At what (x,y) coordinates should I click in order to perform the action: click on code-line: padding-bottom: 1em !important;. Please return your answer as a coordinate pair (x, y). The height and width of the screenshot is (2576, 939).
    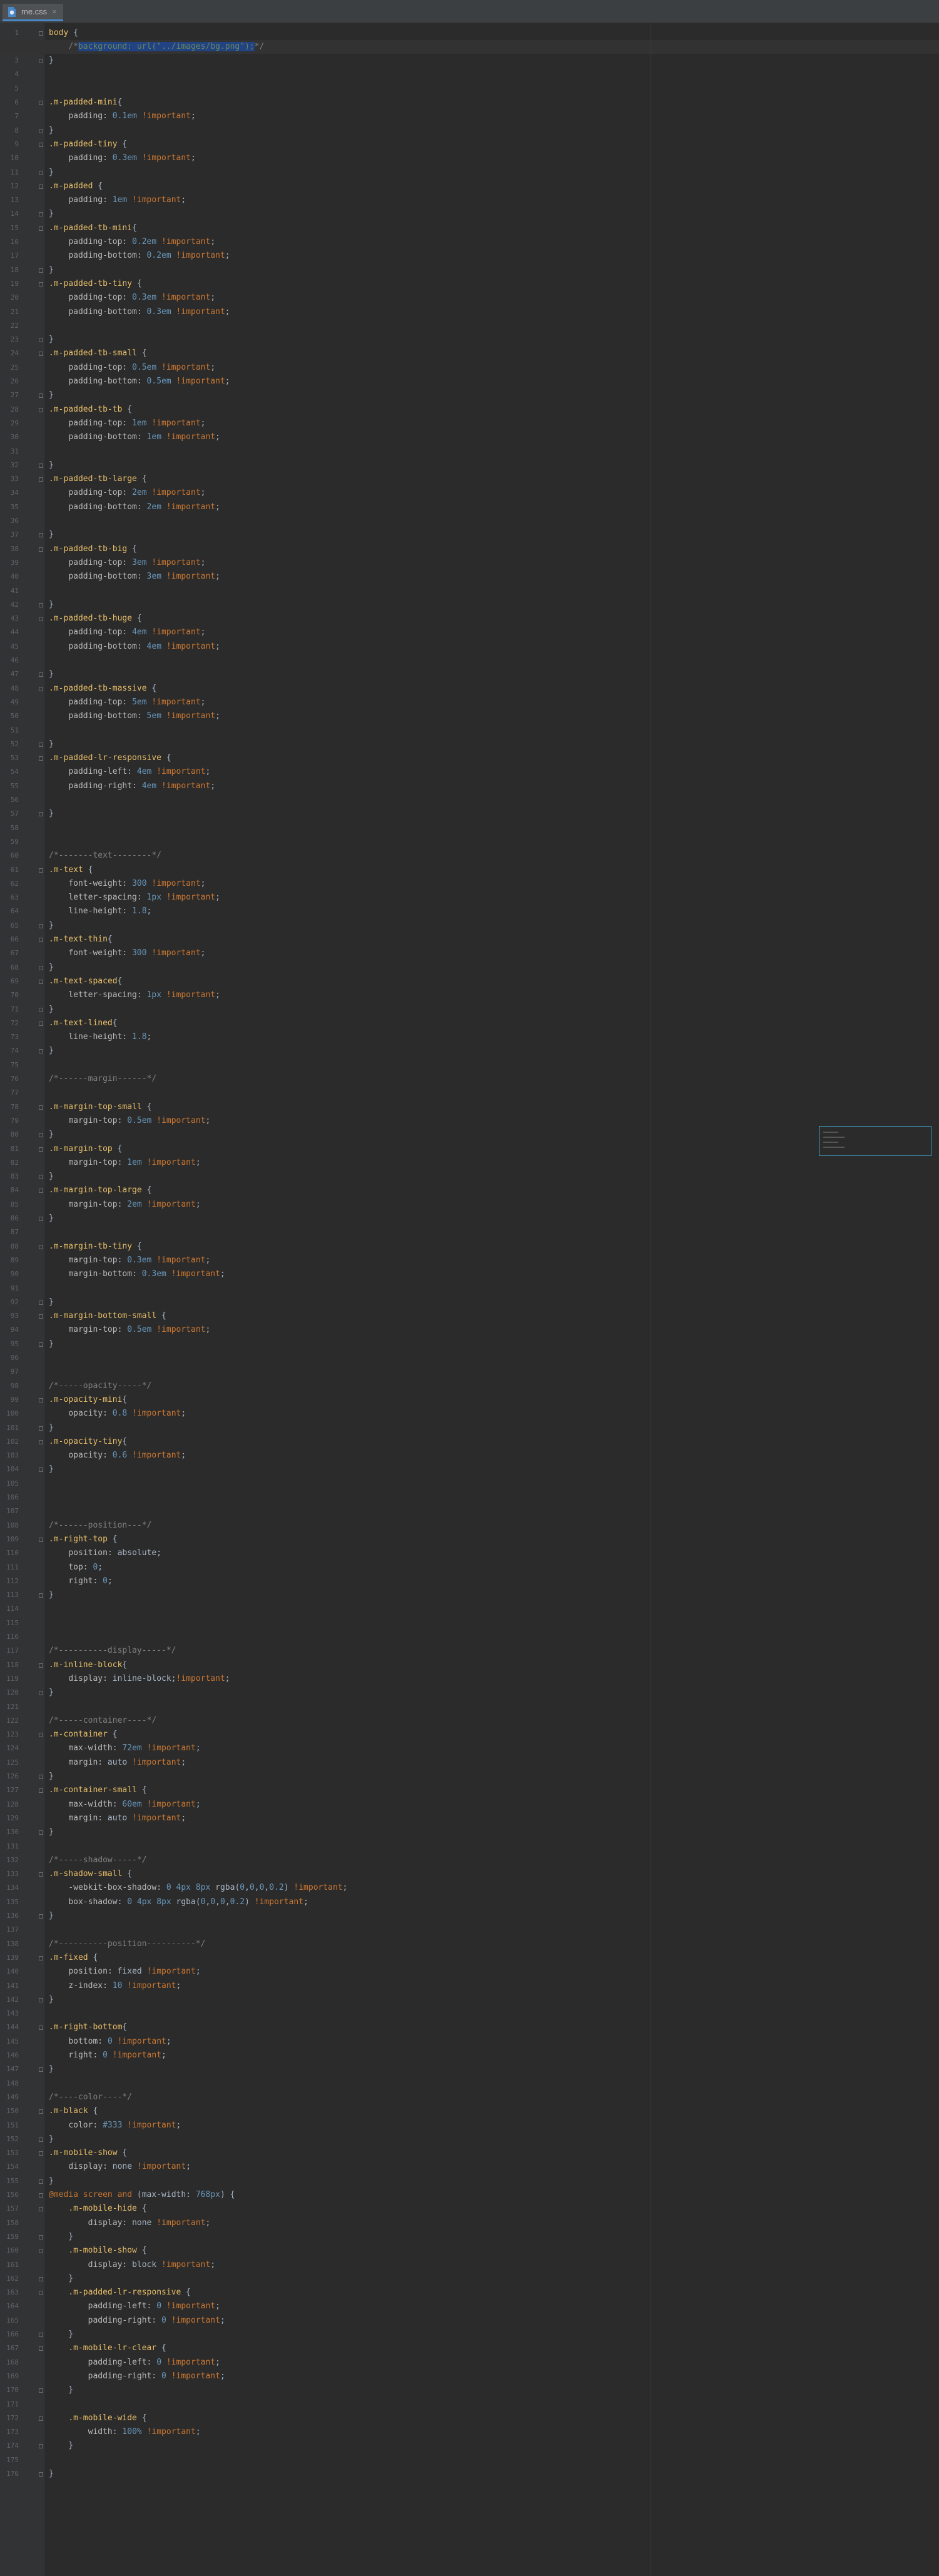
    Looking at the image, I should click on (134, 437).